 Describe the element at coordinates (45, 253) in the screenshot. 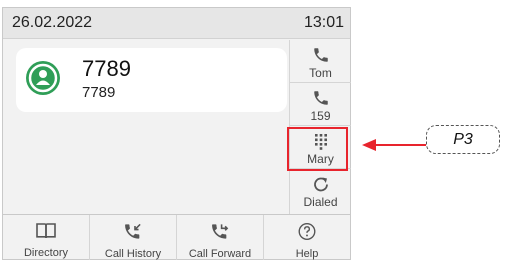

I see `softkey-label: Directory` at that location.